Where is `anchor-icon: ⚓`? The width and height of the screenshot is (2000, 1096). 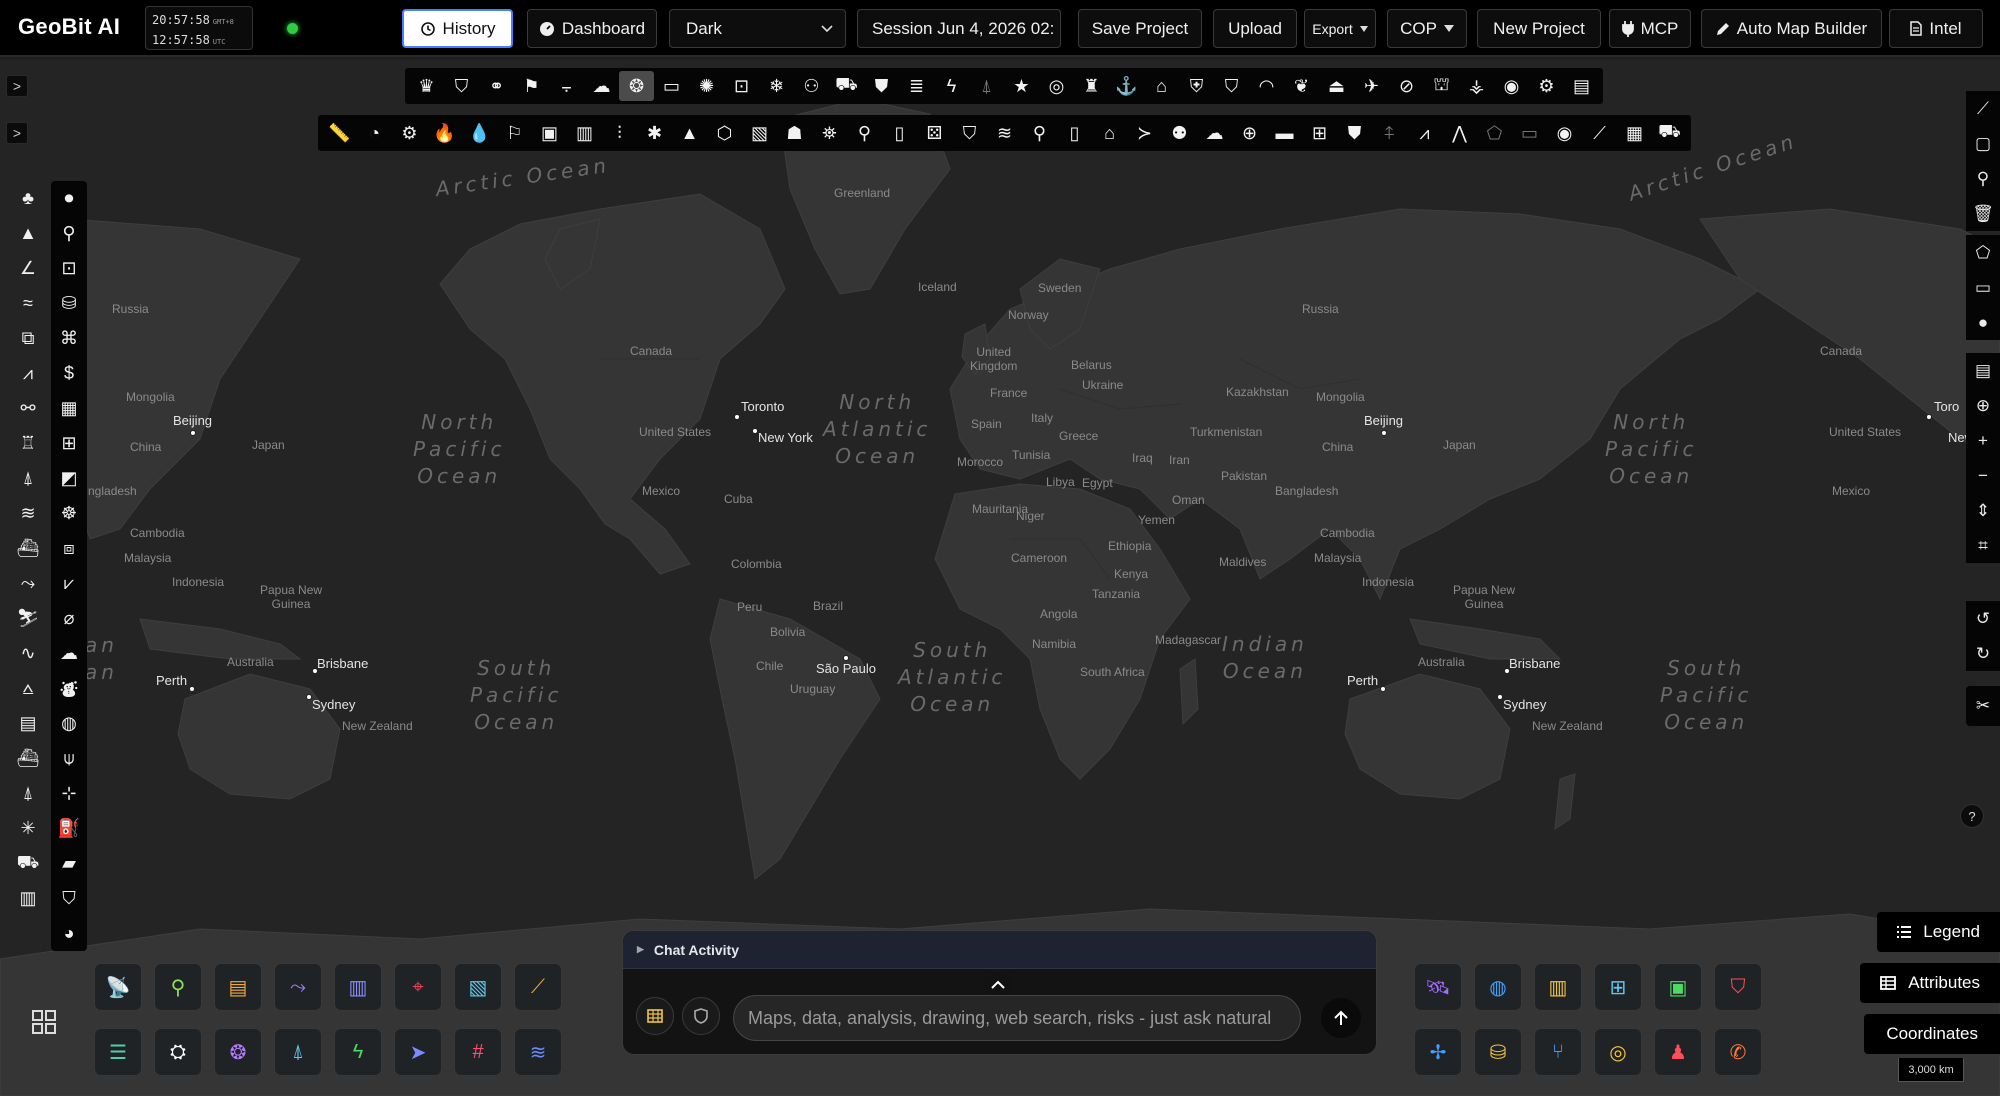 anchor-icon: ⚓ is located at coordinates (1126, 86).